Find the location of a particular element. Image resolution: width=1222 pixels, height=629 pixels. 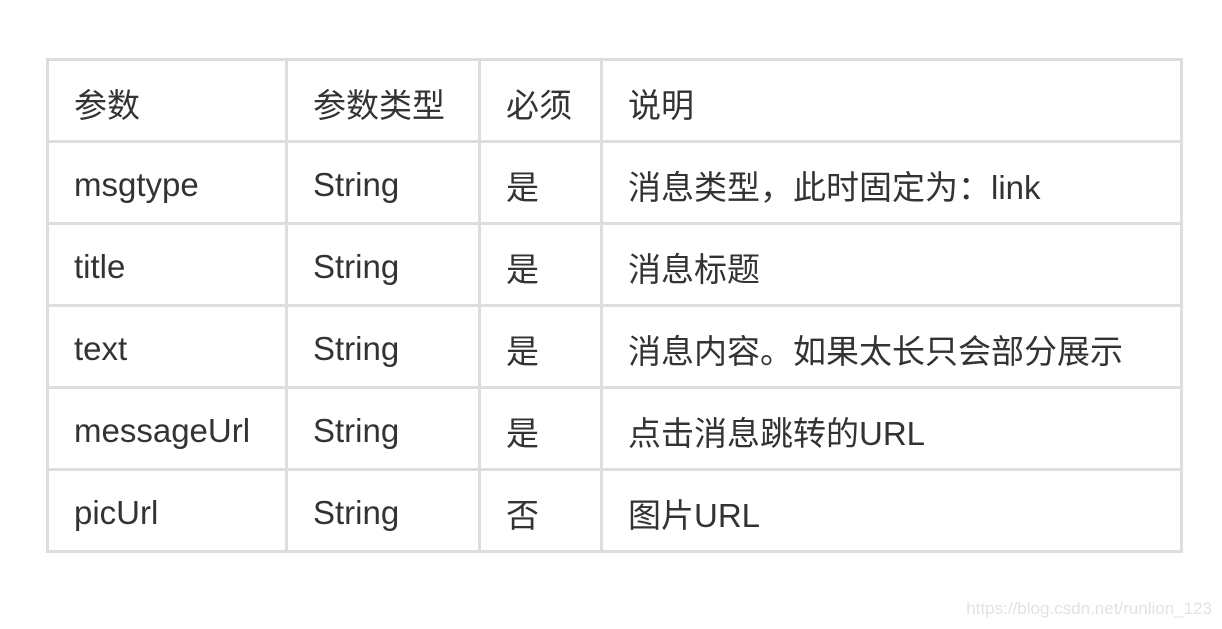

header-required: 必须 is located at coordinates (540, 100).